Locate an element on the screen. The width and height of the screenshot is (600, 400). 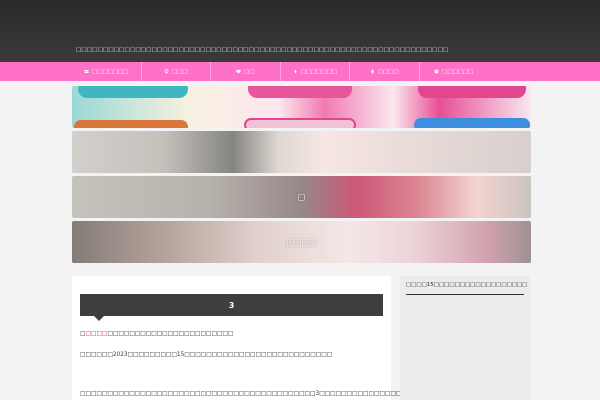
highlight-link: □□□□ is located at coordinates (96, 334).